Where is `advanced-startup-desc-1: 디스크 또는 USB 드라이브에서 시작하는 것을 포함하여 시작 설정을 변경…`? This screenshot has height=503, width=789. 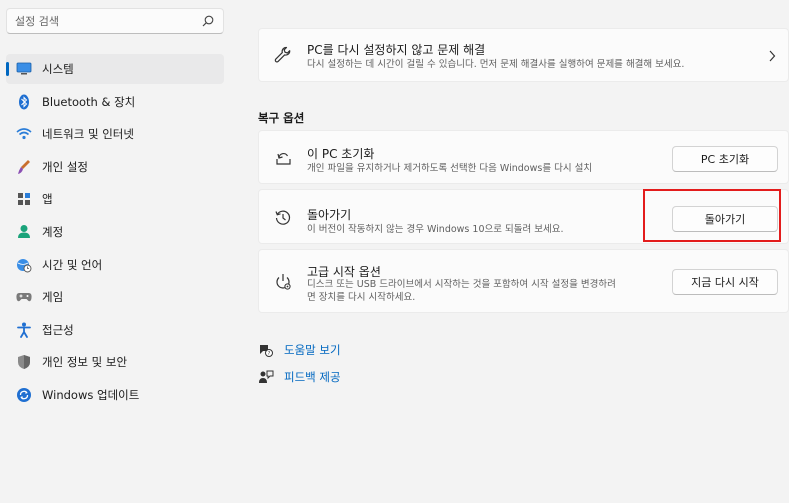 advanced-startup-desc-1: 디스크 또는 USB 드라이브에서 시작하는 것을 포함하여 시작 설정을 변경… is located at coordinates (461, 284).